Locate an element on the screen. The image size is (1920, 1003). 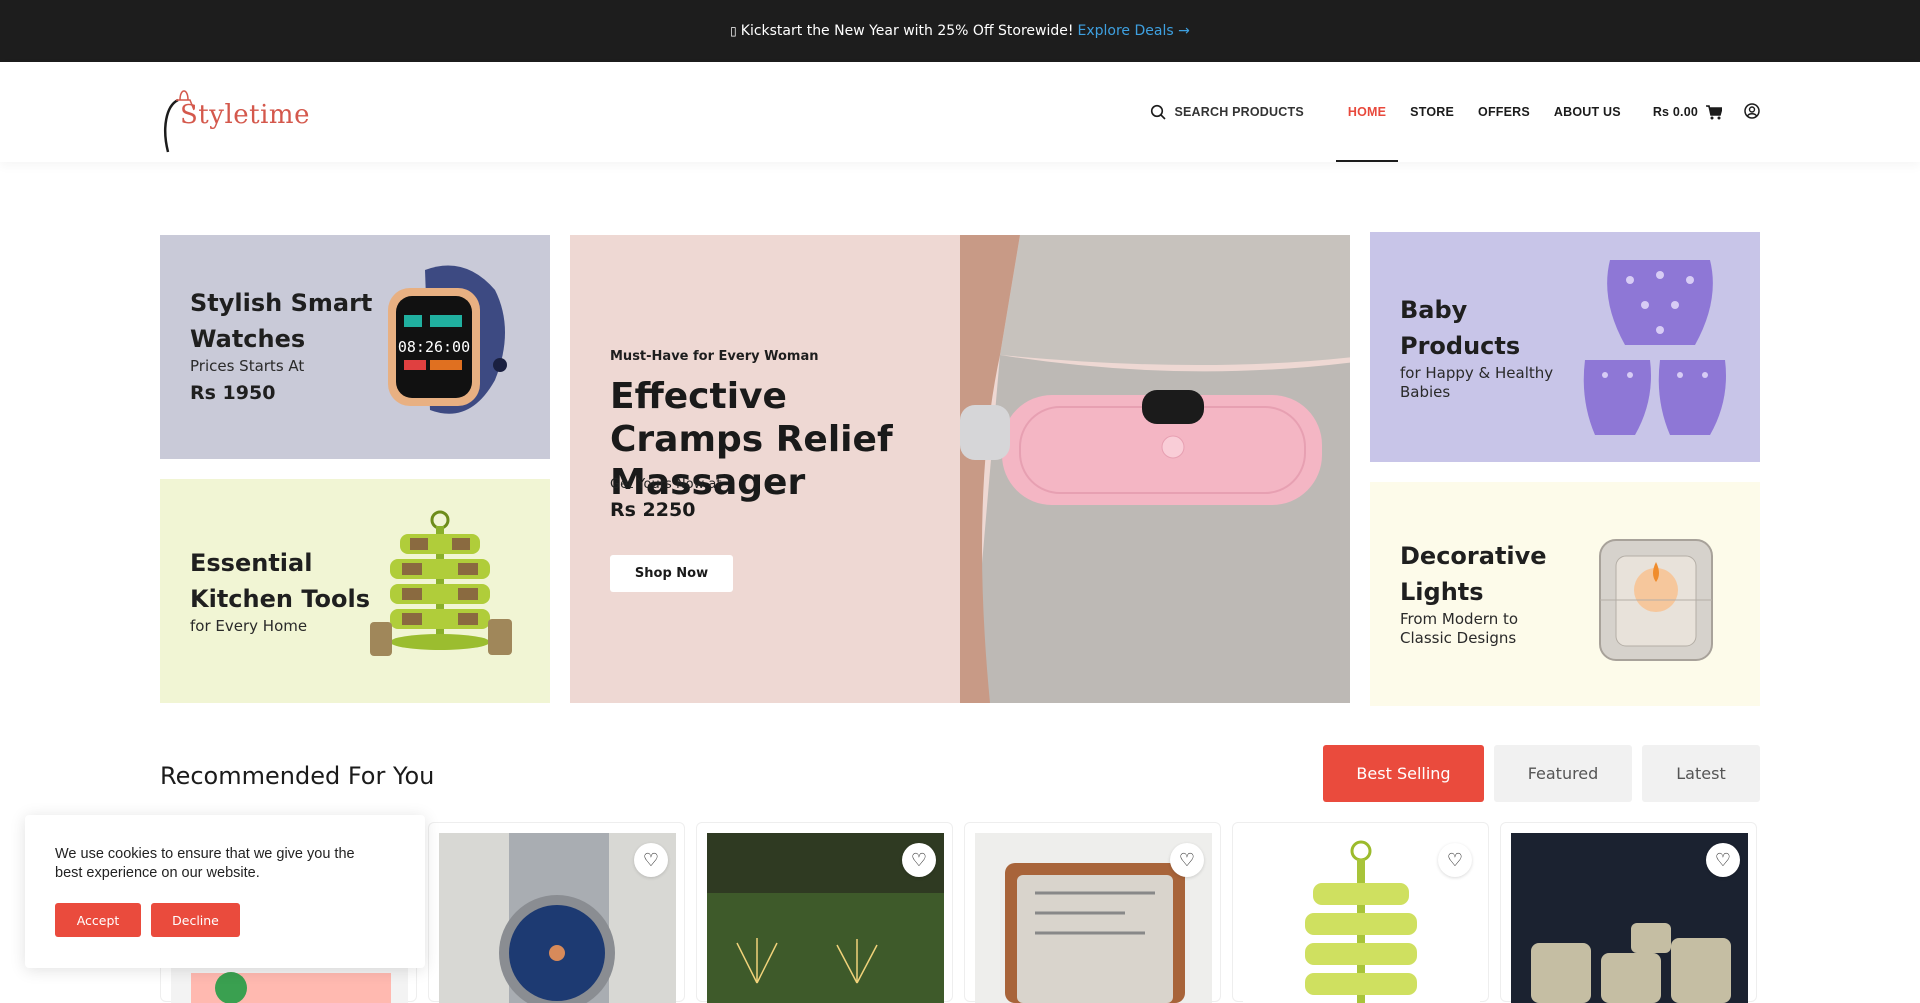
cart-button: Rs 0.00 is located at coordinates (1687, 112).